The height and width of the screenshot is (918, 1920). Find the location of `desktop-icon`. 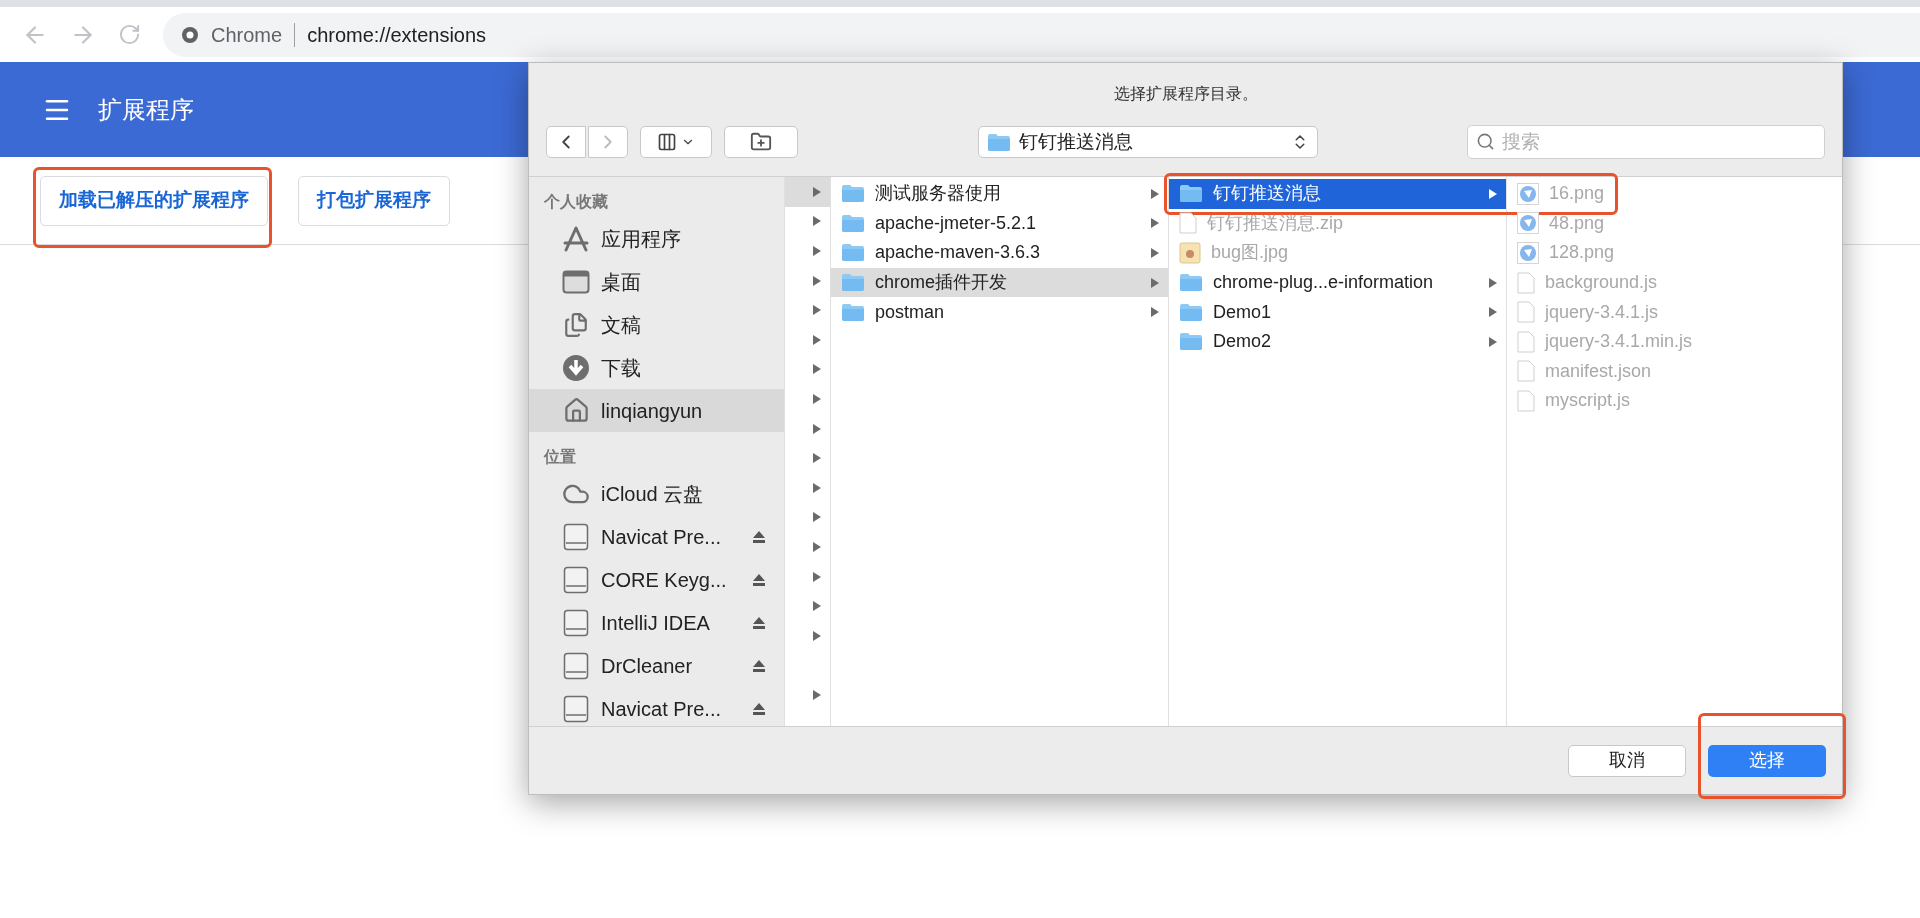

desktop-icon is located at coordinates (576, 281).